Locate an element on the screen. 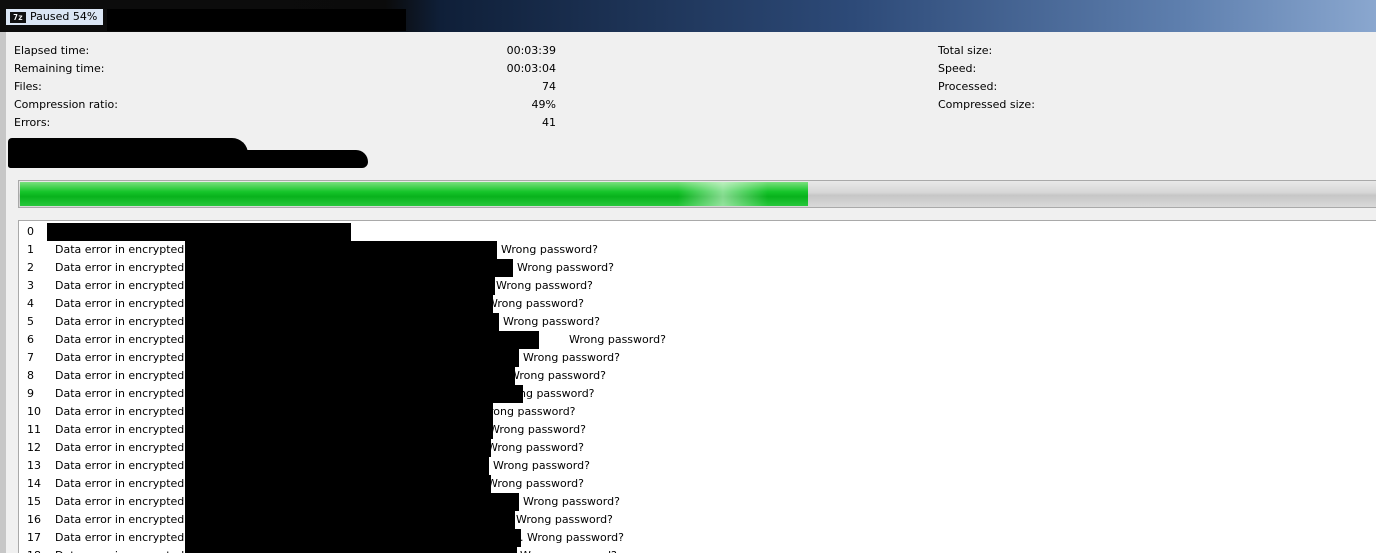 This screenshot has width=1376, height=553. sevenzip-app-icon: 7z is located at coordinates (18, 17).